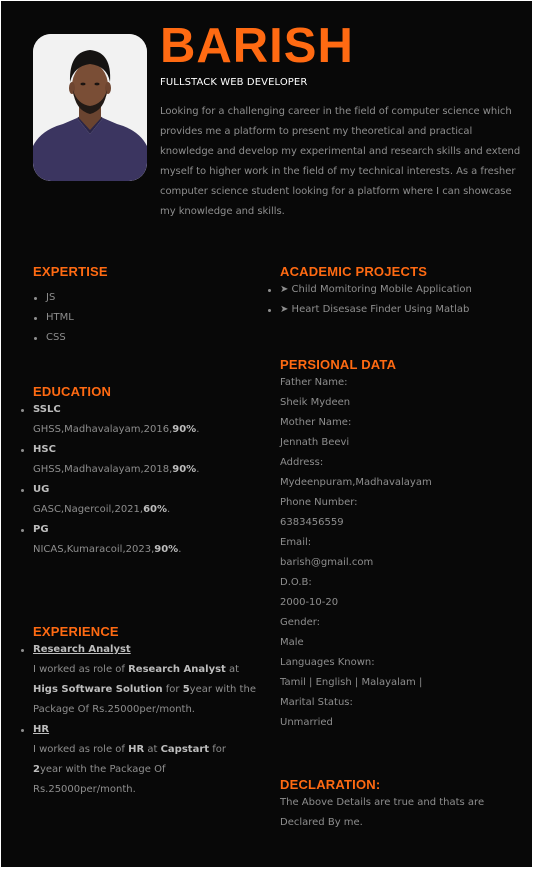 The image size is (533, 869). I want to click on personal-label: Gender:, so click(300, 622).